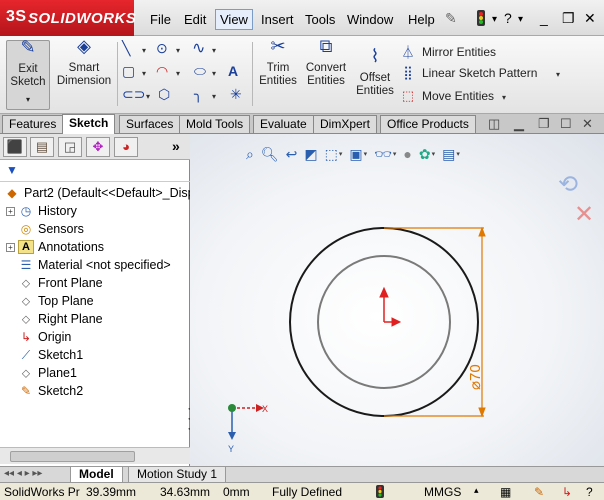 The height and width of the screenshot is (500, 604). I want to click on rebuild-status-icon: ▦, so click(505, 492).